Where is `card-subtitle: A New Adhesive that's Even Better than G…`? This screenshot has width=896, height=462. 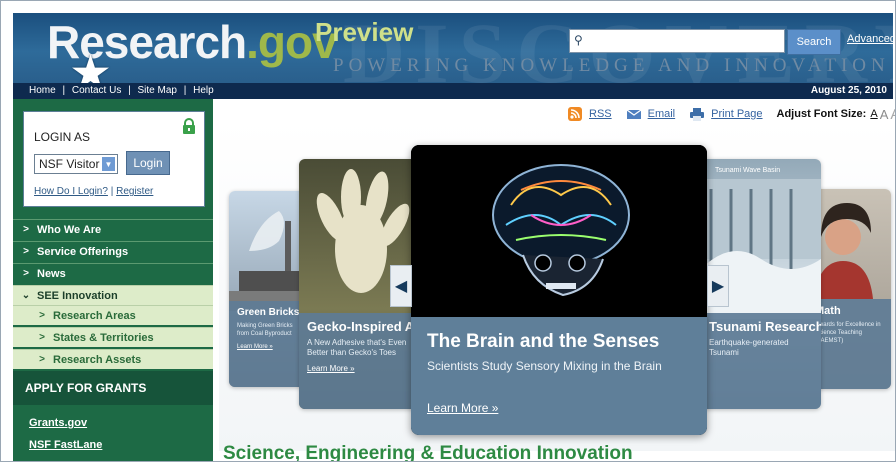 card-subtitle: A New Adhesive that's Even Better than G… is located at coordinates (357, 347).